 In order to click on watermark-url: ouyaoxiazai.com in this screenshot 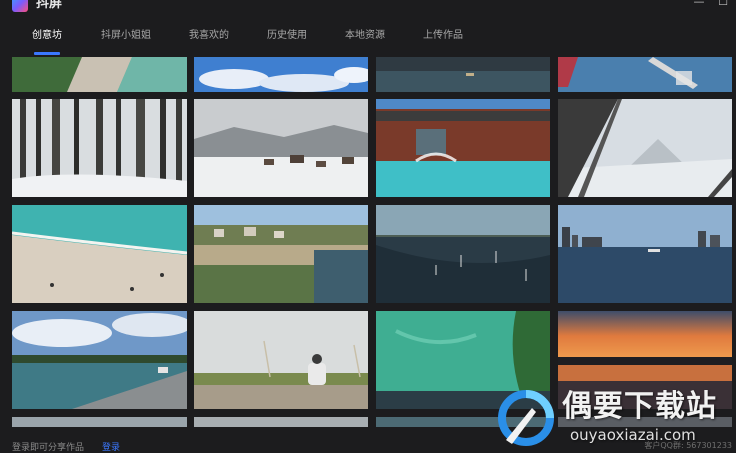, I will do `click(633, 435)`.